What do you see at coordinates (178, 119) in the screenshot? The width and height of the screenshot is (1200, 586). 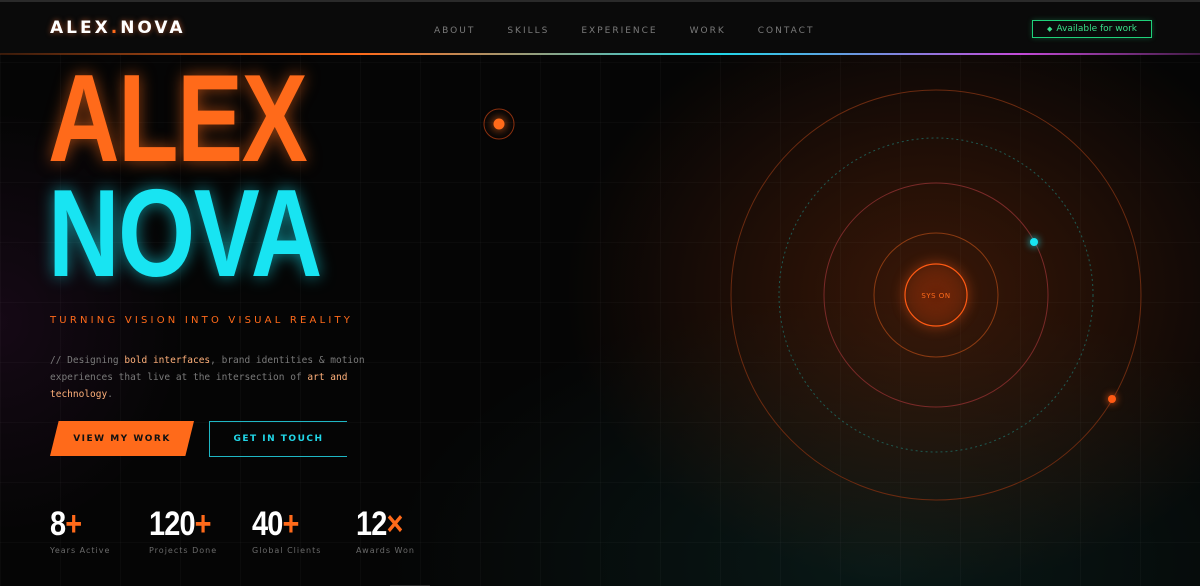 I see `hero-name-first: ALEX` at bounding box center [178, 119].